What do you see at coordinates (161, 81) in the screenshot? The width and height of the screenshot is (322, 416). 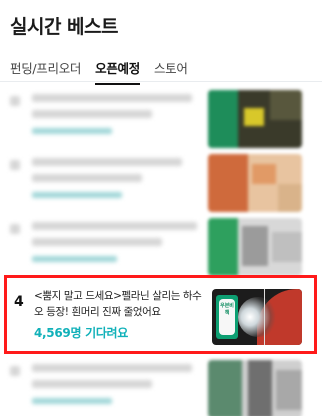 I see `tabs-divider` at bounding box center [161, 81].